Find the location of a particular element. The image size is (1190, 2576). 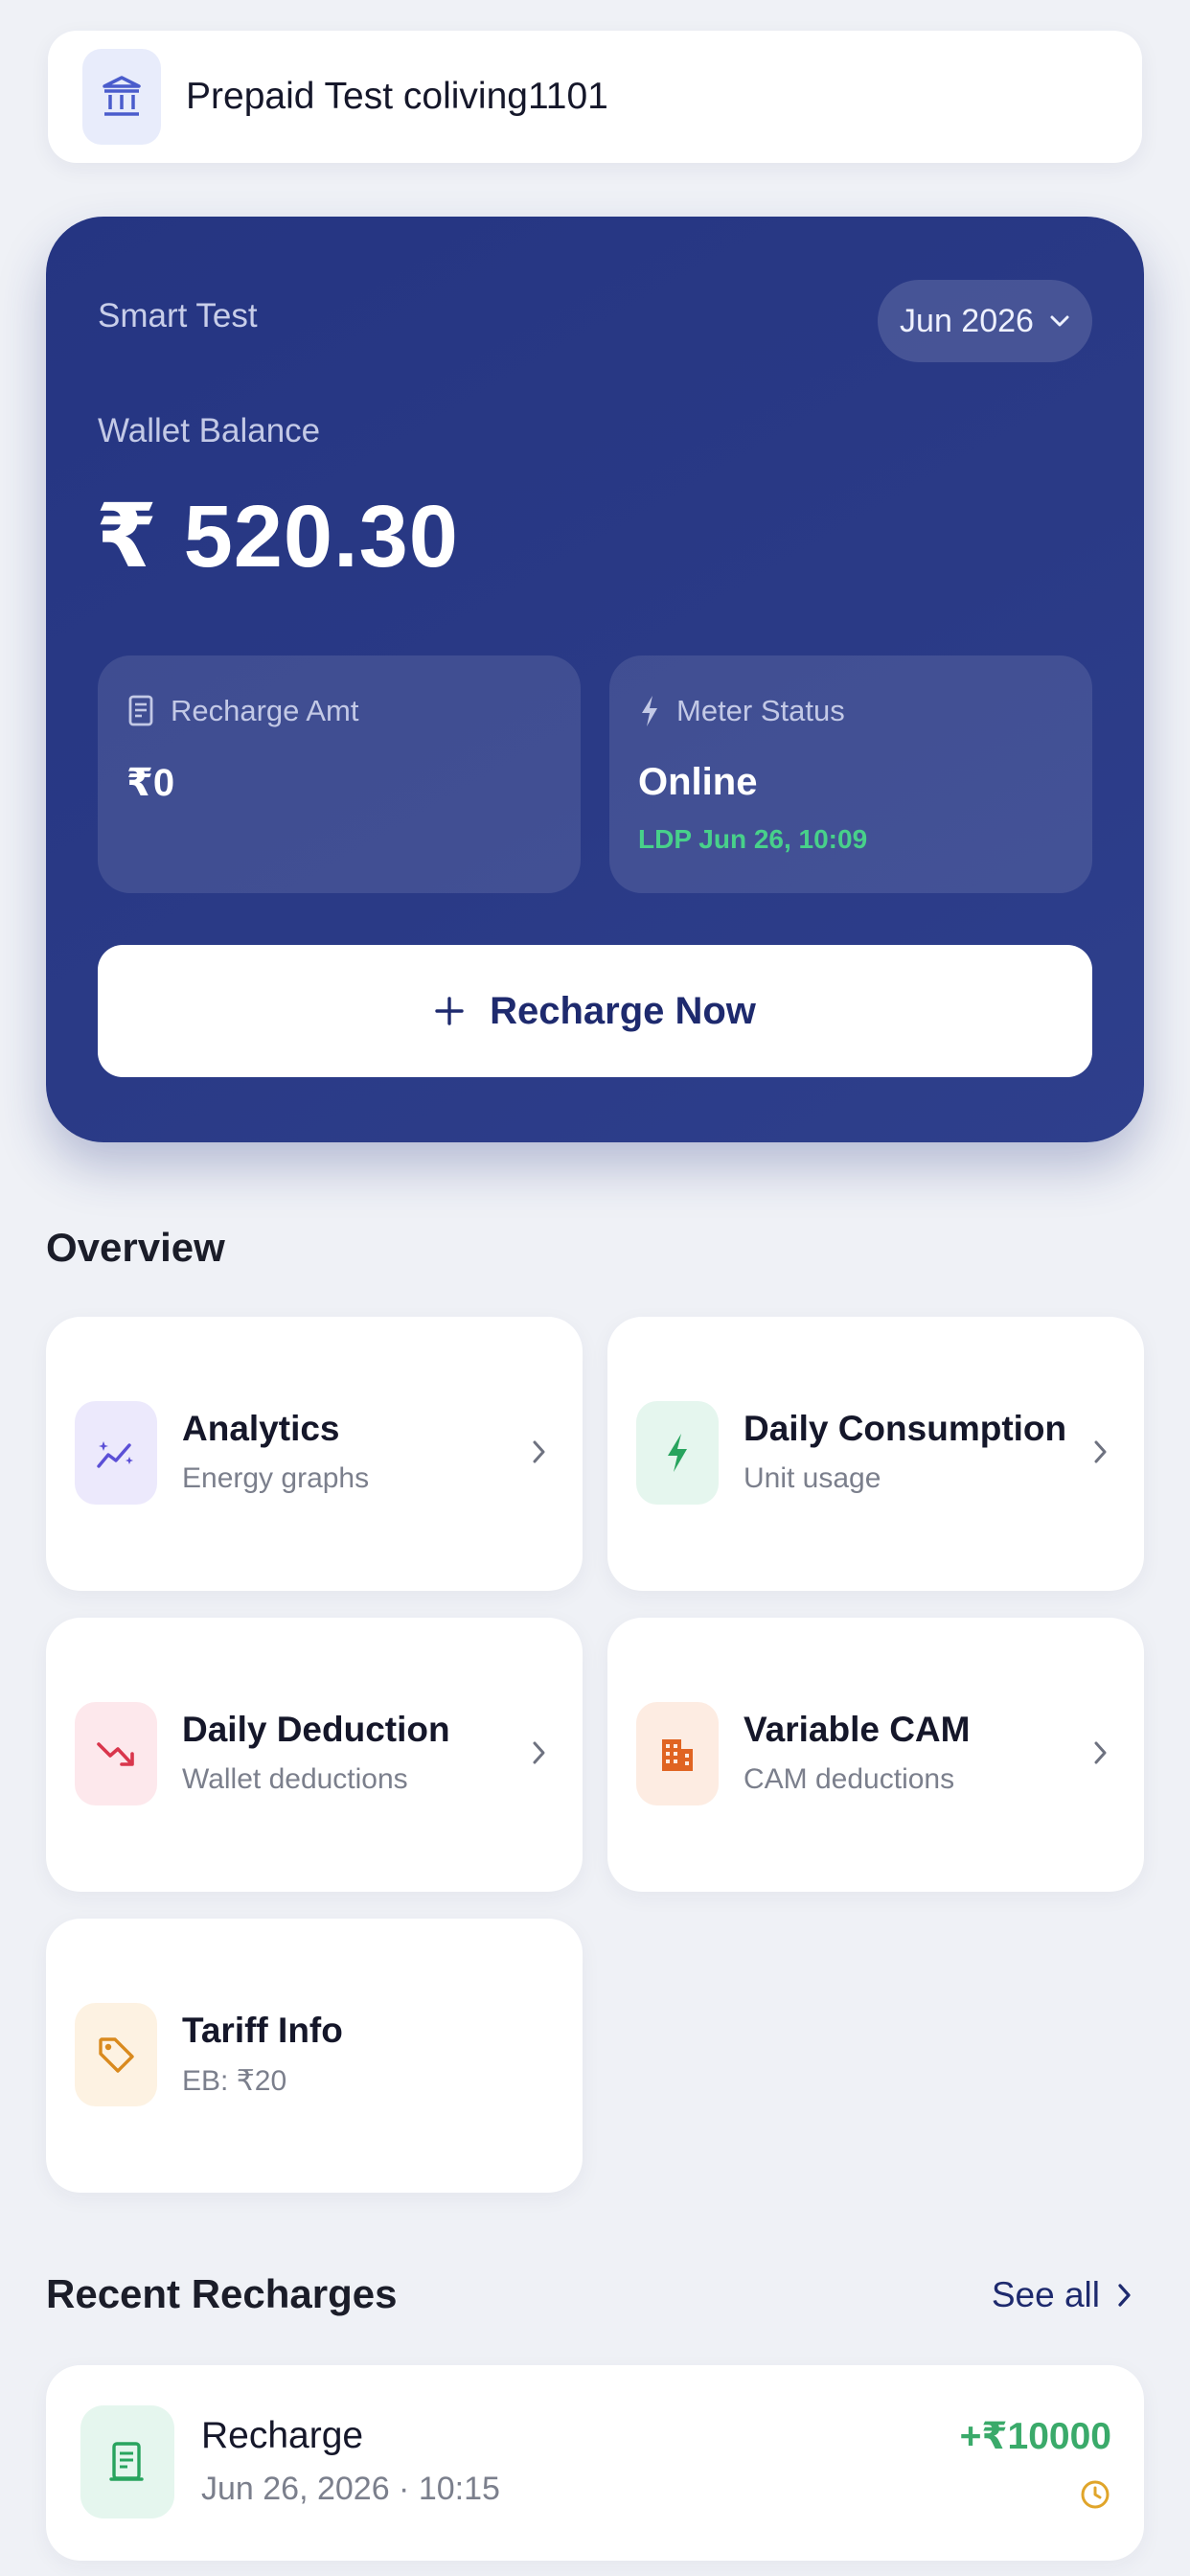

tag-icon is located at coordinates (116, 2054).